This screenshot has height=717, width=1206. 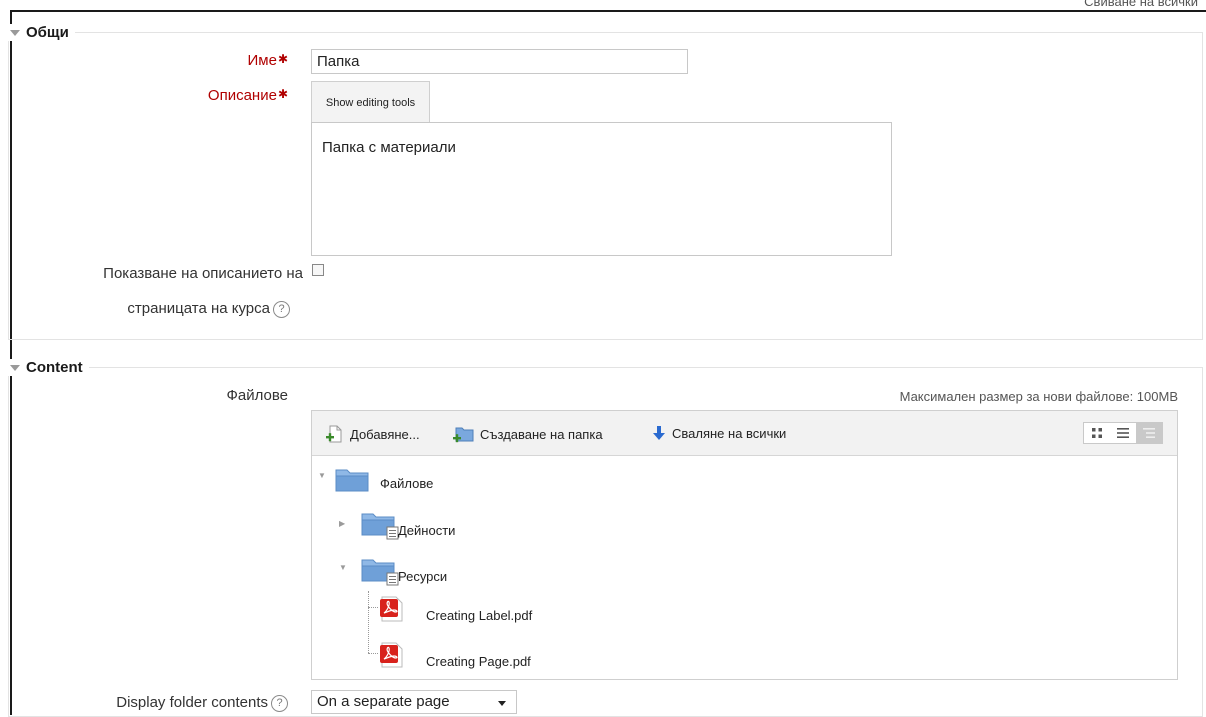 What do you see at coordinates (463, 435) in the screenshot?
I see `create-folder-icon` at bounding box center [463, 435].